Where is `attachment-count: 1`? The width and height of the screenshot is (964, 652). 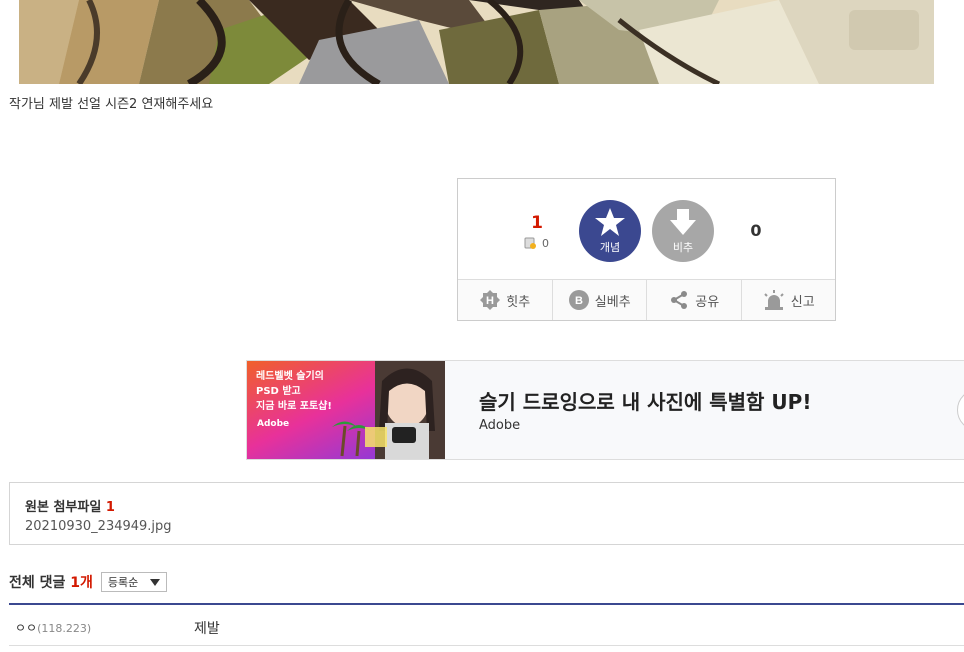
attachment-count: 1 is located at coordinates (110, 507).